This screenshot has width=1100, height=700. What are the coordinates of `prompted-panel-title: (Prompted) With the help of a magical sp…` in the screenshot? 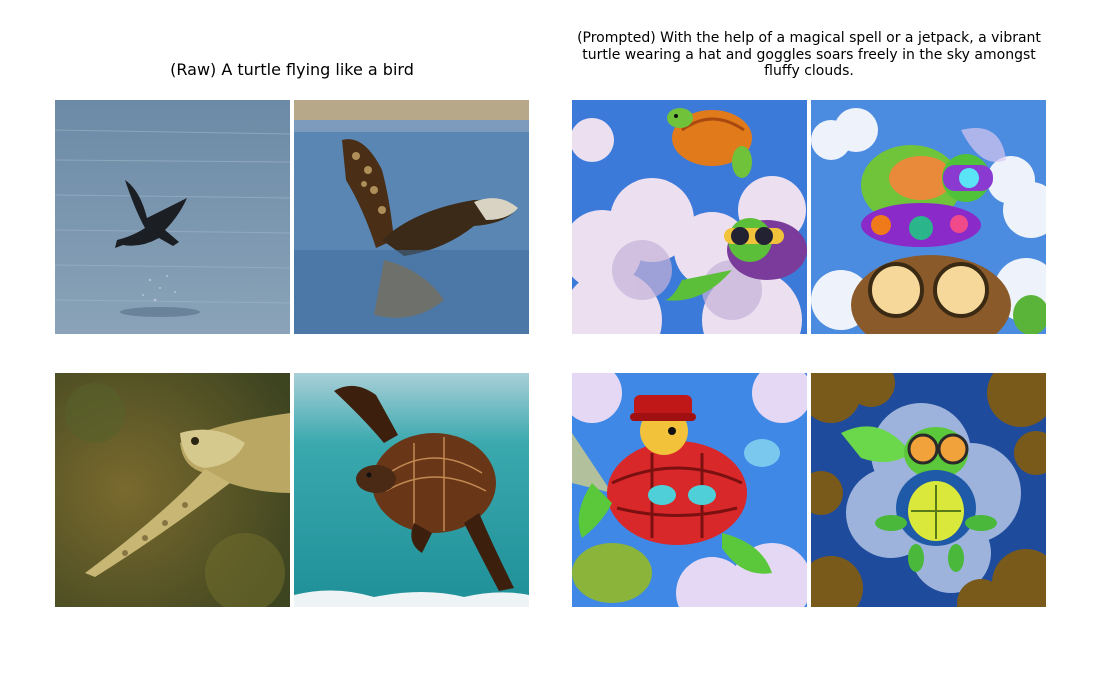 It's located at (809, 54).